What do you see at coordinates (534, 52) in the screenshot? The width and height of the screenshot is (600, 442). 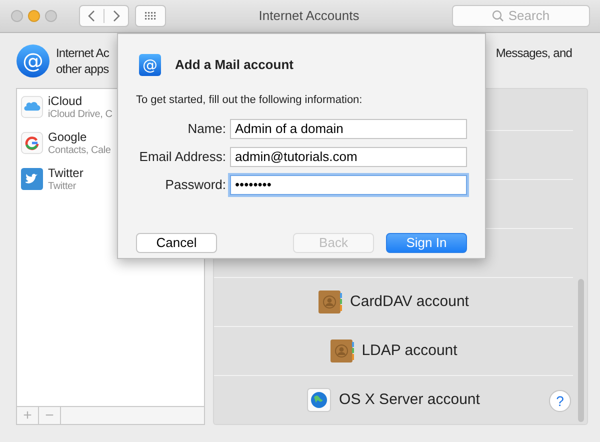 I see `description-text: Messages, and` at bounding box center [534, 52].